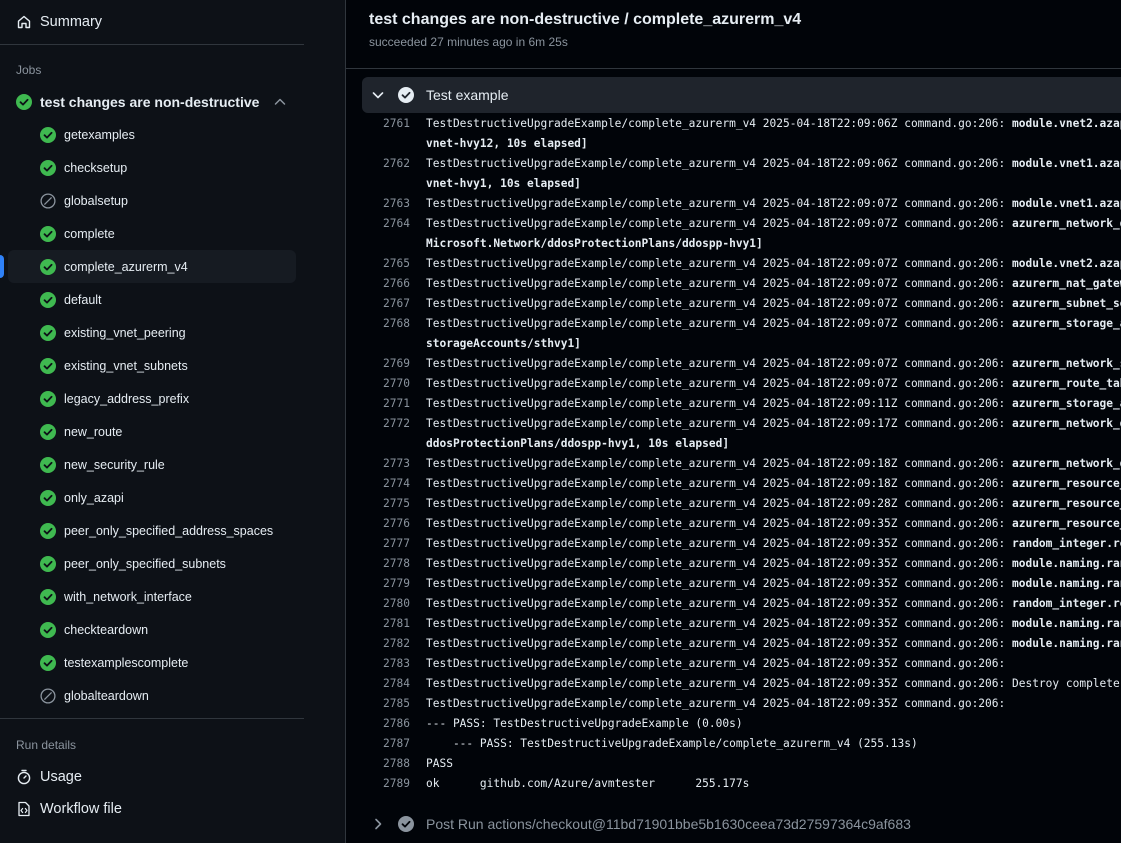 This screenshot has width=1121, height=843. I want to click on line-number: 2778, so click(386, 564).